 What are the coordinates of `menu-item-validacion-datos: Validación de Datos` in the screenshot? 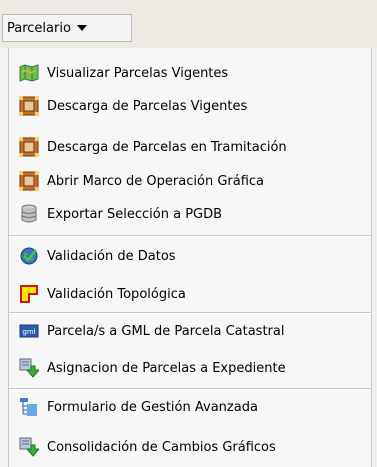 It's located at (190, 256).